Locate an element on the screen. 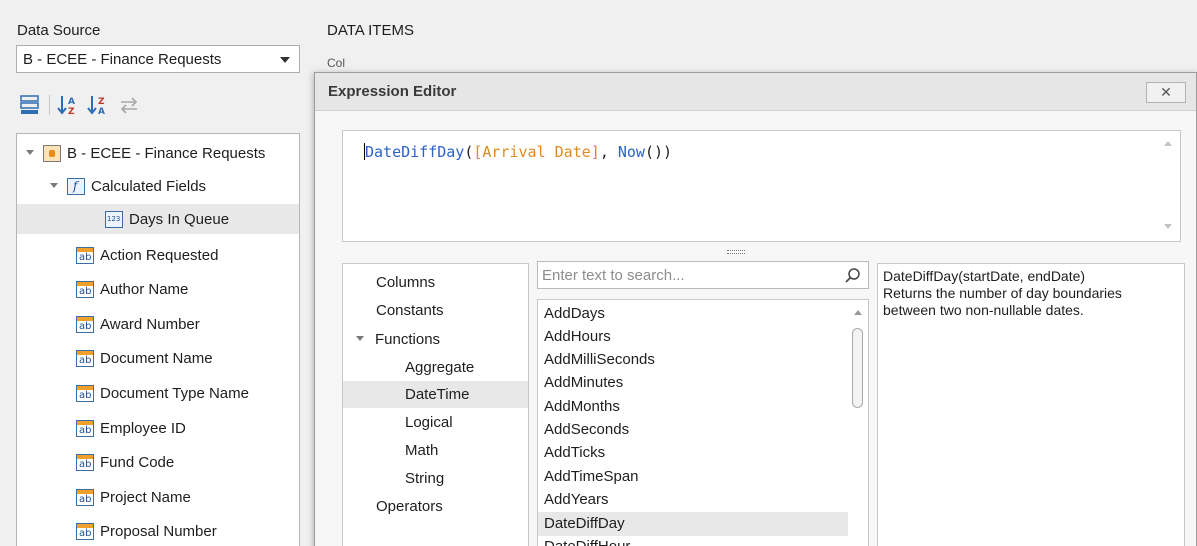  columns-label: Col is located at coordinates (336, 63).